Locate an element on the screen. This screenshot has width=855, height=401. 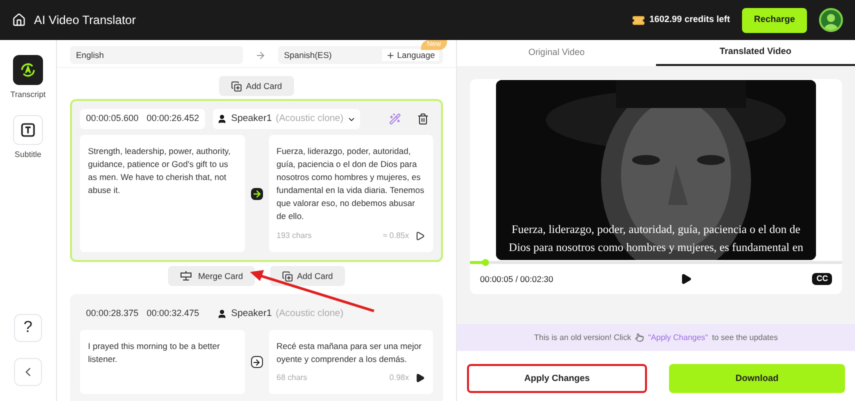
recharge-button: Recharge is located at coordinates (774, 20).